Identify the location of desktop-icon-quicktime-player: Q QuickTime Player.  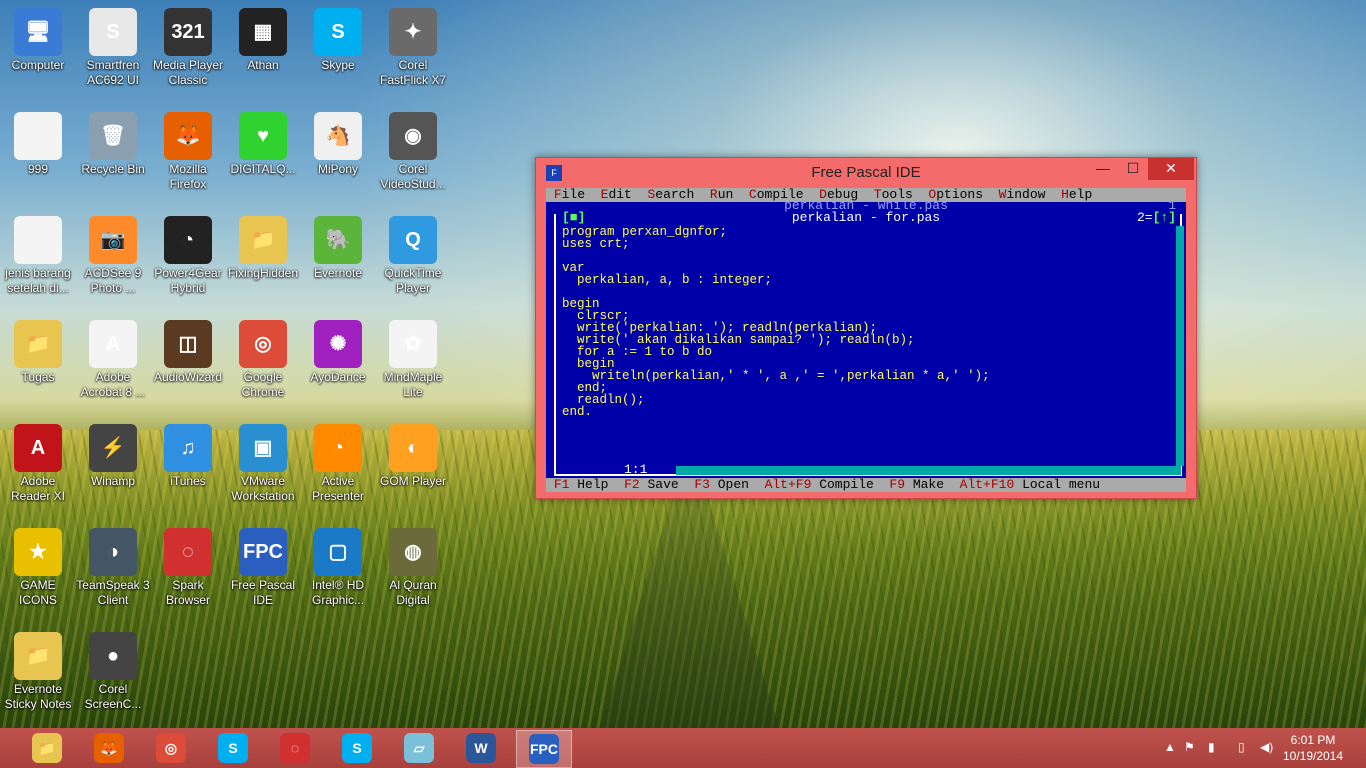
(413, 254).